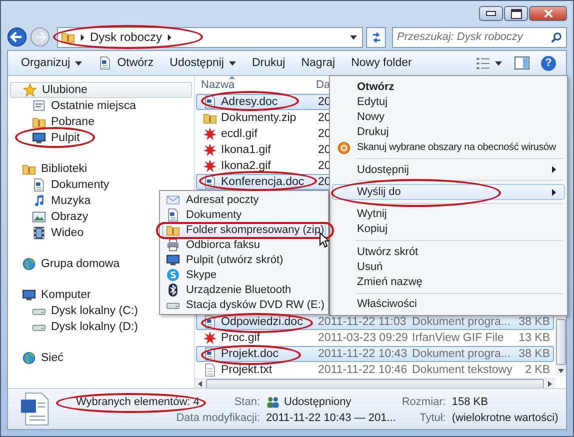  What do you see at coordinates (470, 402) in the screenshot?
I see `property-value: 158 KB` at bounding box center [470, 402].